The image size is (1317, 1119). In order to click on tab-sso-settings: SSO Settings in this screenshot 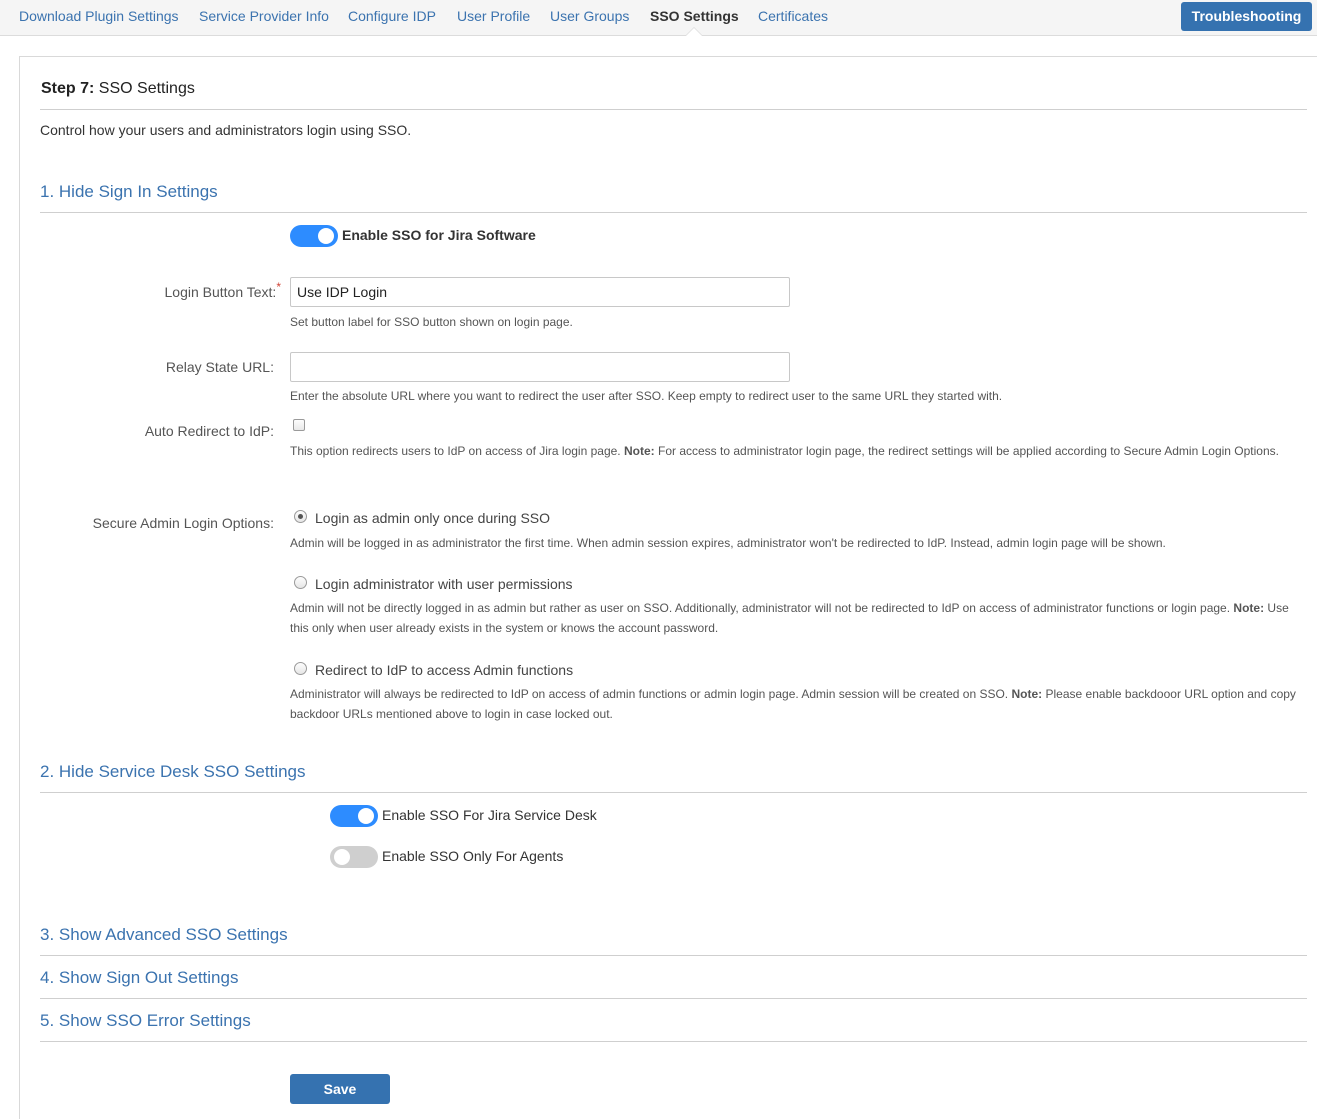, I will do `click(694, 16)`.